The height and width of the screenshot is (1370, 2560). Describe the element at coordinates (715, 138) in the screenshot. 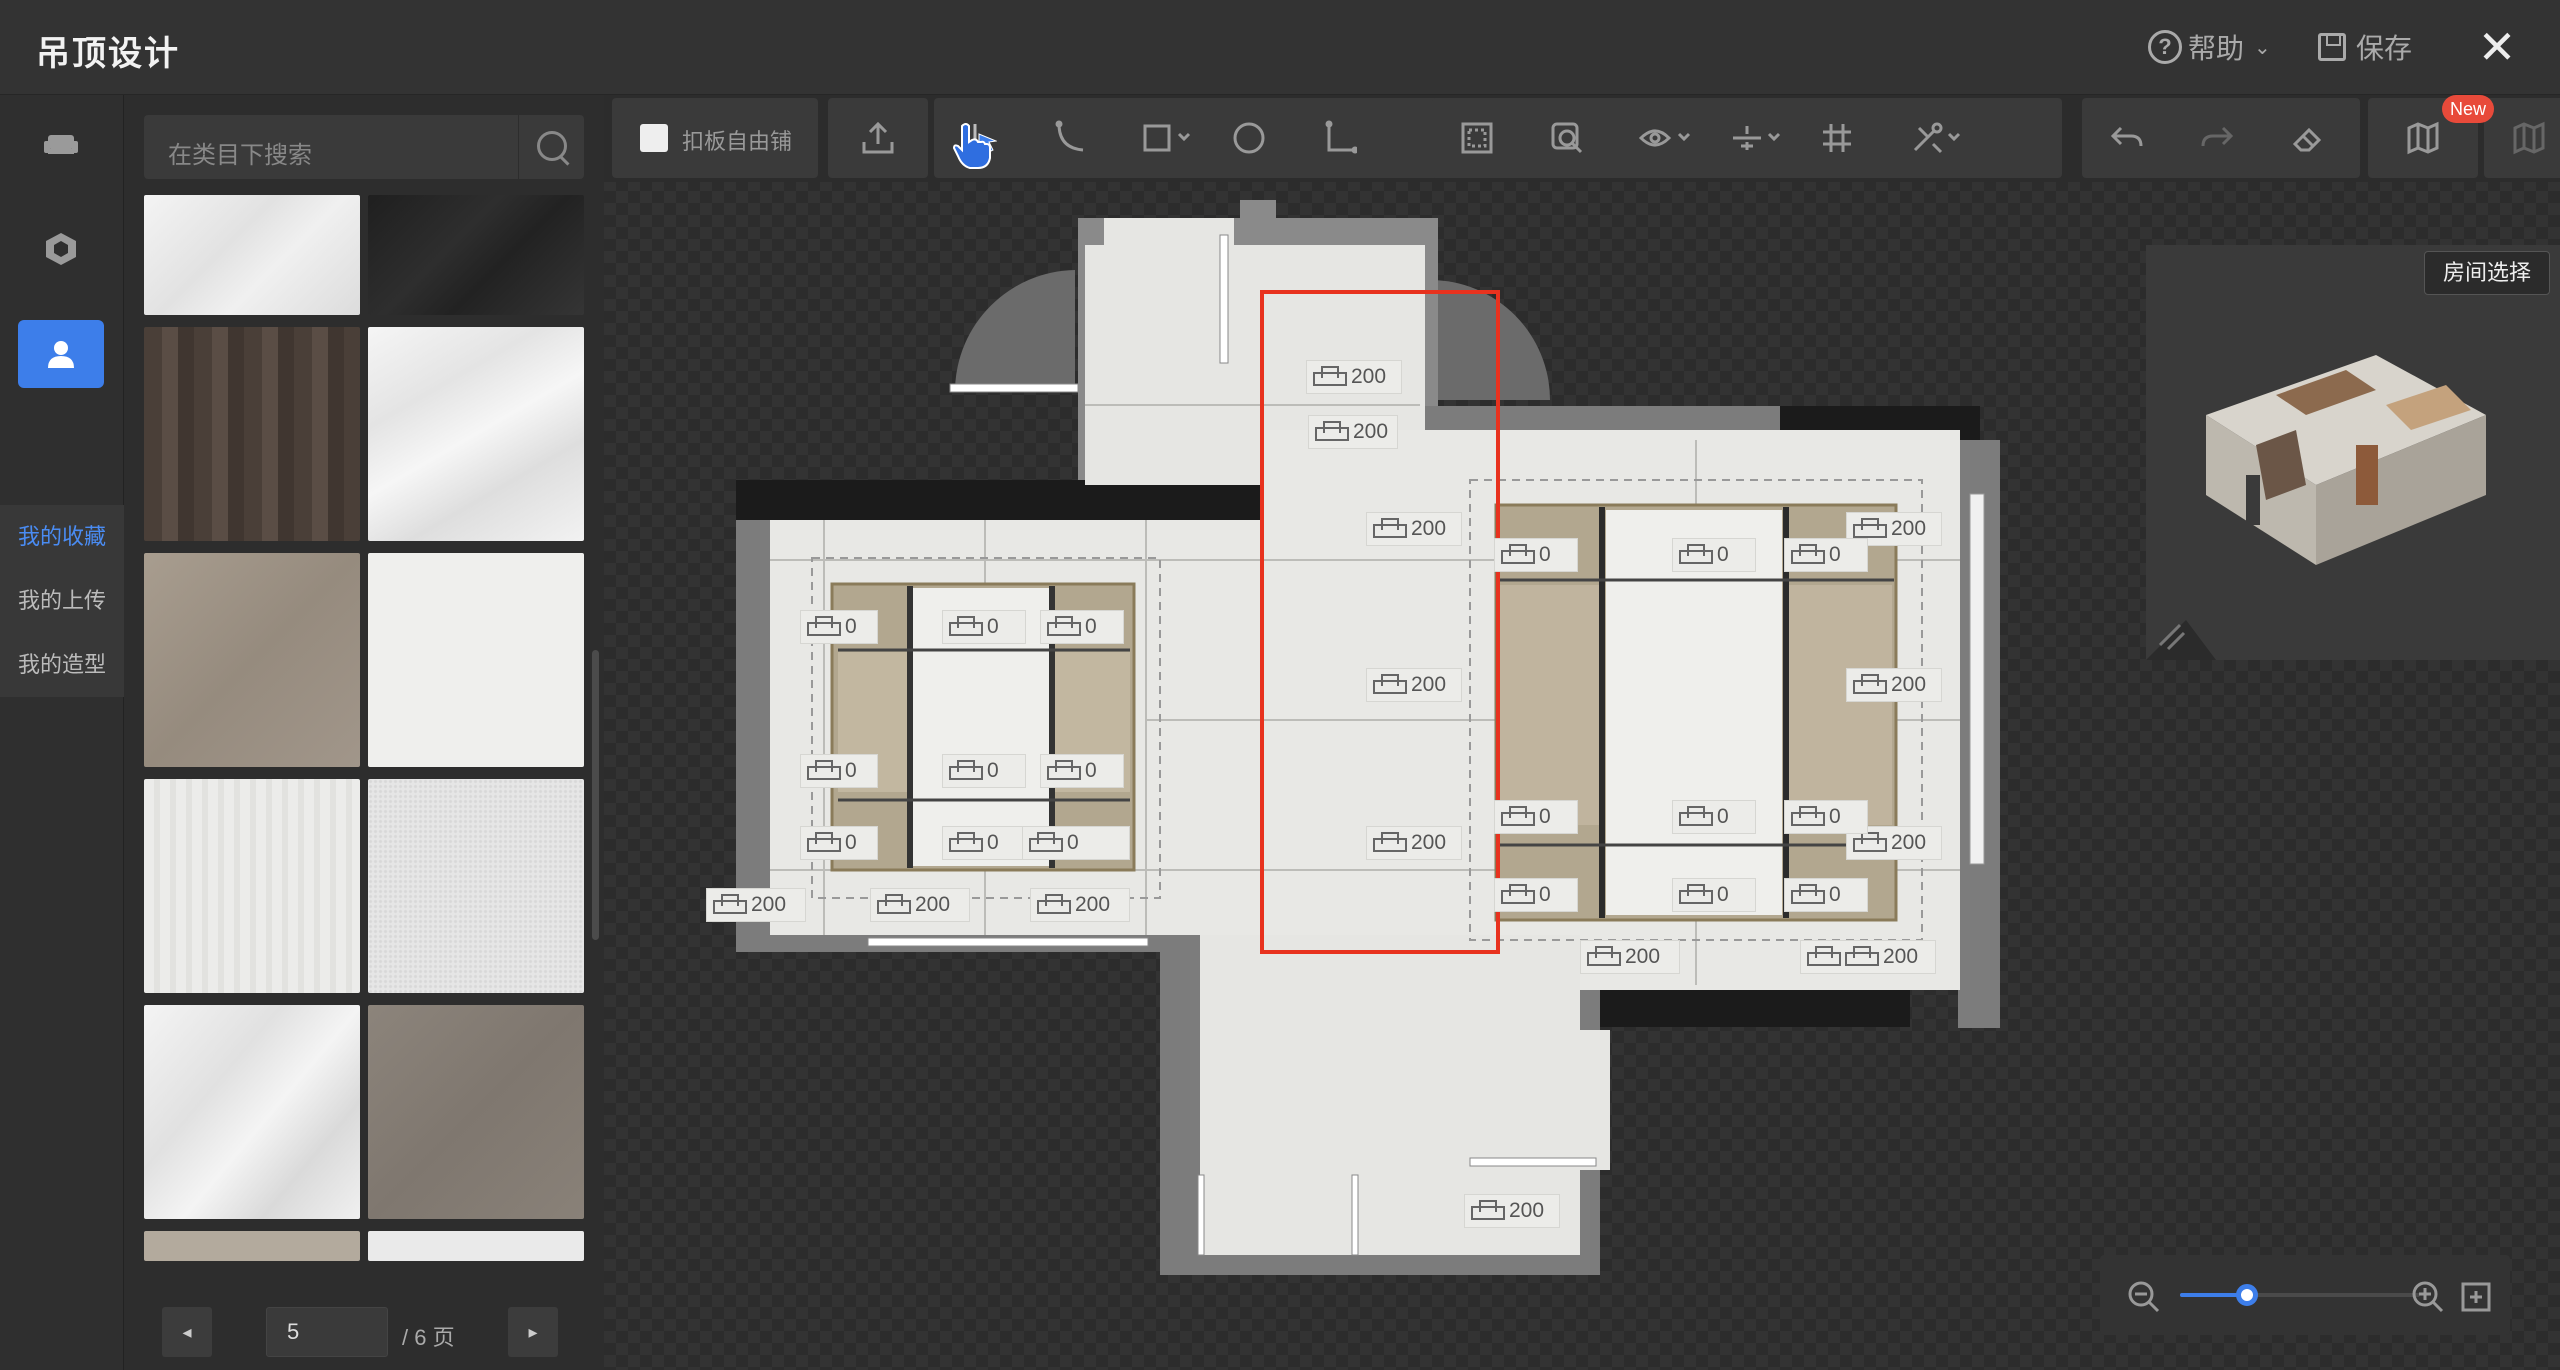

I see `free-tile-toggle: 扣板自由铺` at that location.